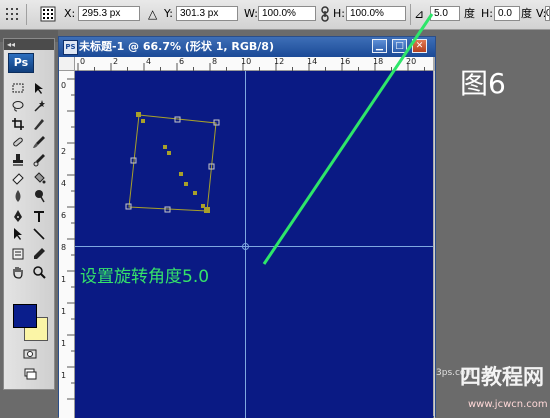 The width and height of the screenshot is (550, 418). I want to click on path-selection-icon, so click(18, 233).